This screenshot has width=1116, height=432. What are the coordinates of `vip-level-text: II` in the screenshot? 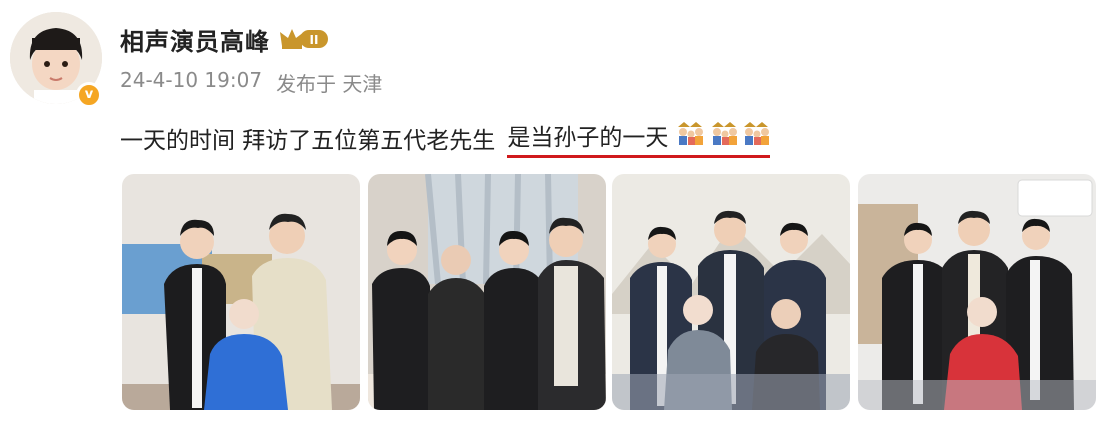 It's located at (314, 40).